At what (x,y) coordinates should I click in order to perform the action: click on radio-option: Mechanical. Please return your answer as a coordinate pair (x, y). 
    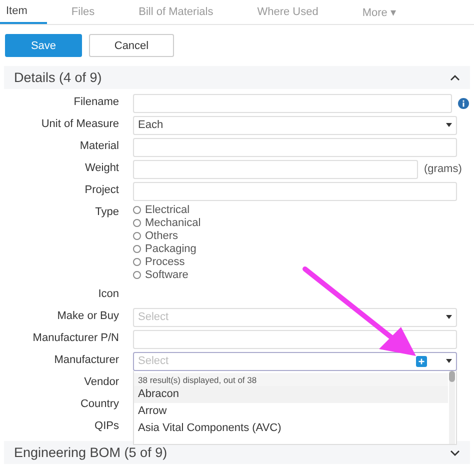
    Looking at the image, I should click on (167, 222).